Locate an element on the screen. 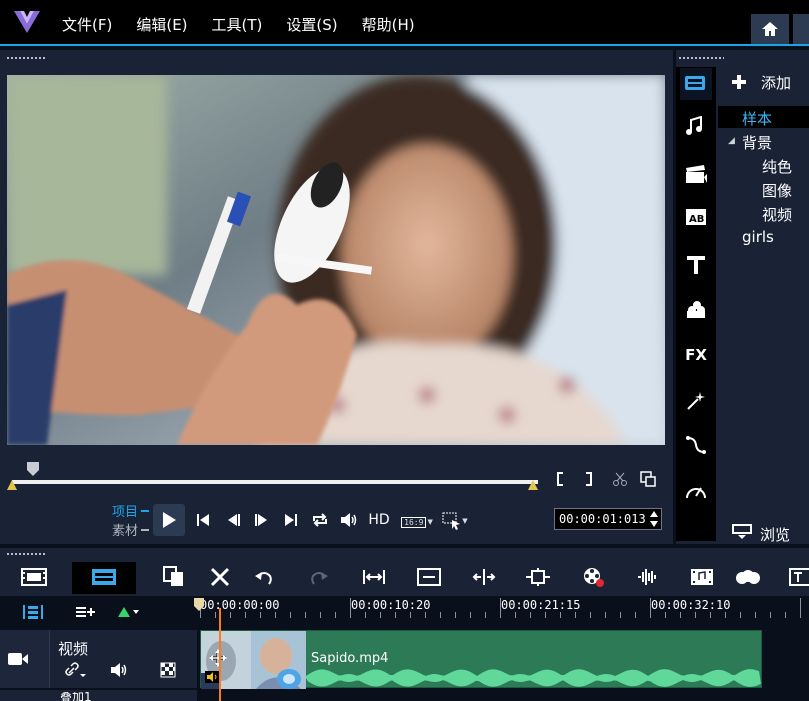 Image resolution: width=809 pixels, height=701 pixels. path-category-button is located at coordinates (696, 445).